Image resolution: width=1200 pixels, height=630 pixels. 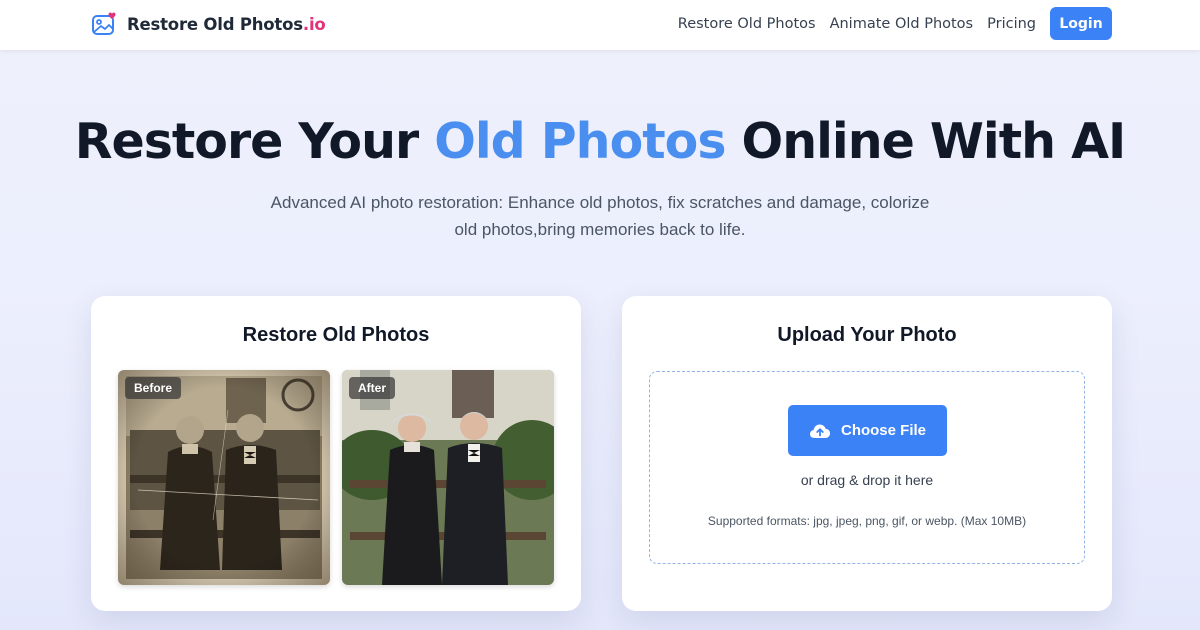 I want to click on brand-name: Restore Old Photos.io, so click(x=226, y=24).